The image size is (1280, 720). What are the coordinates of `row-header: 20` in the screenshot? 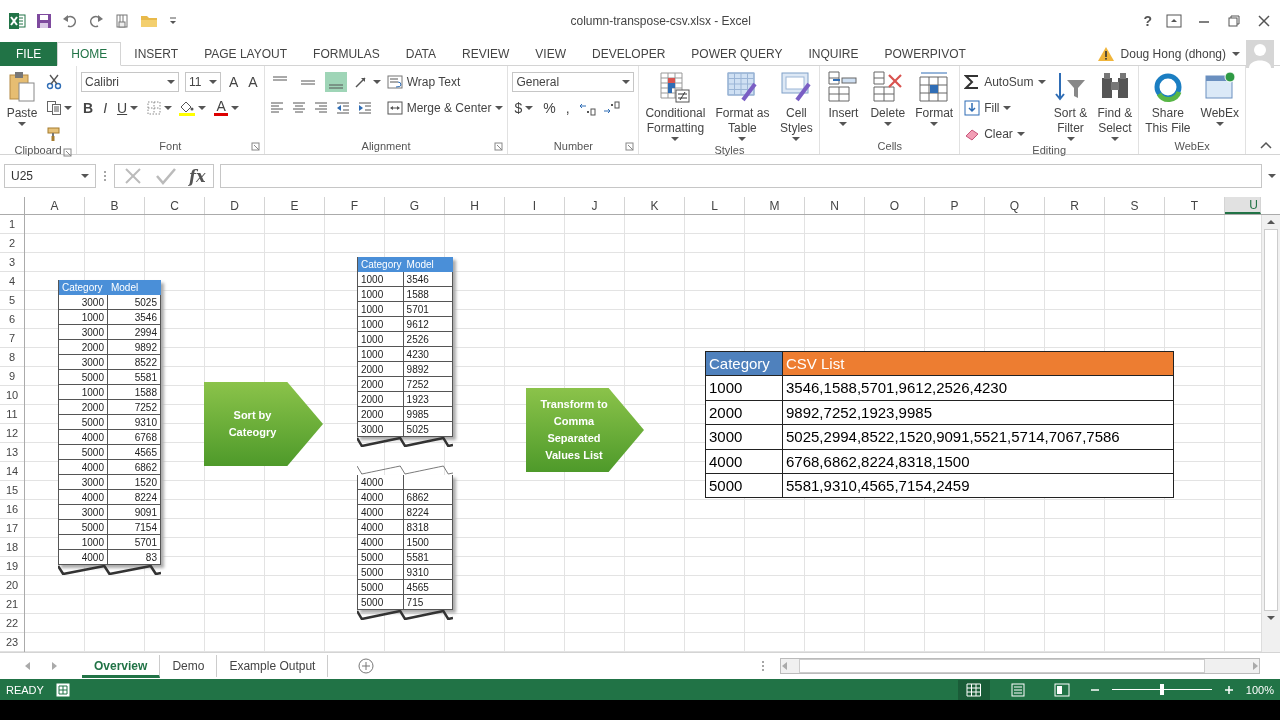 It's located at (12, 585).